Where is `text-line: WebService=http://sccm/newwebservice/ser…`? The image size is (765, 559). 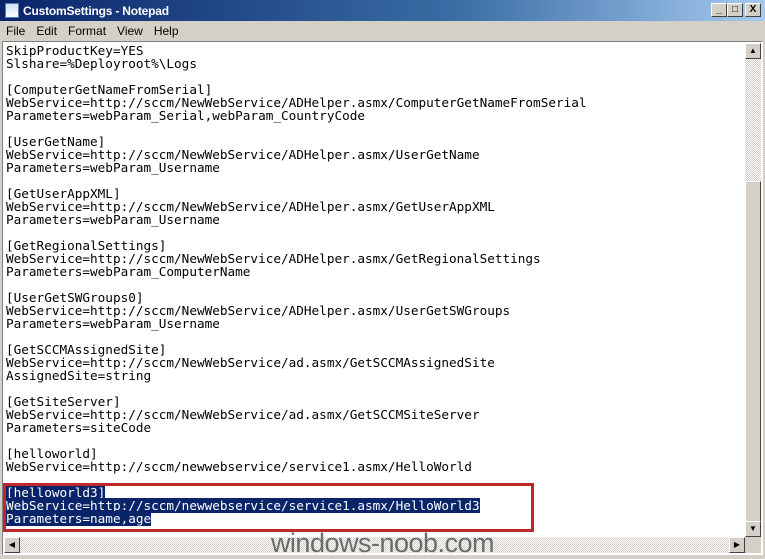
text-line: WebService=http://sccm/newwebservice/ser… is located at coordinates (296, 466).